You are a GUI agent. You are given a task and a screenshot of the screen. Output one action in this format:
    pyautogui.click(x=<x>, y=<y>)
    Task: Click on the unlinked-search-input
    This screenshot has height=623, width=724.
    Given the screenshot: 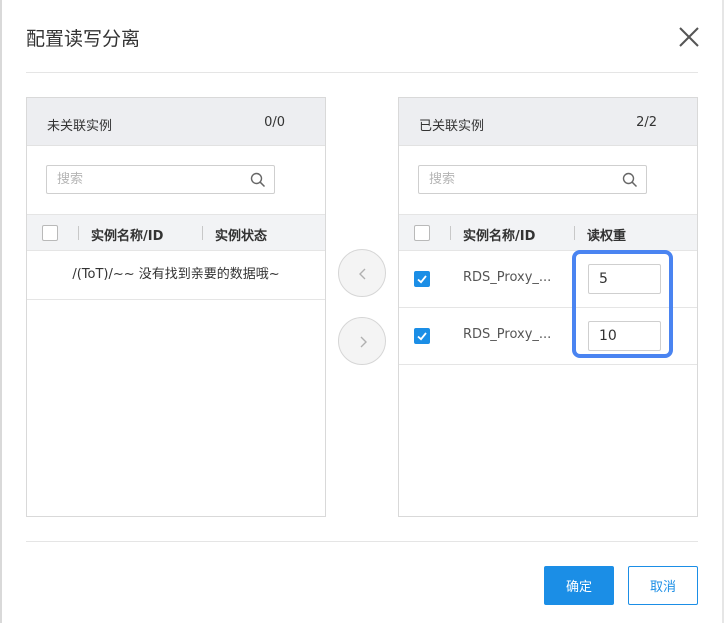 What is the action you would take?
    pyautogui.click(x=142, y=179)
    